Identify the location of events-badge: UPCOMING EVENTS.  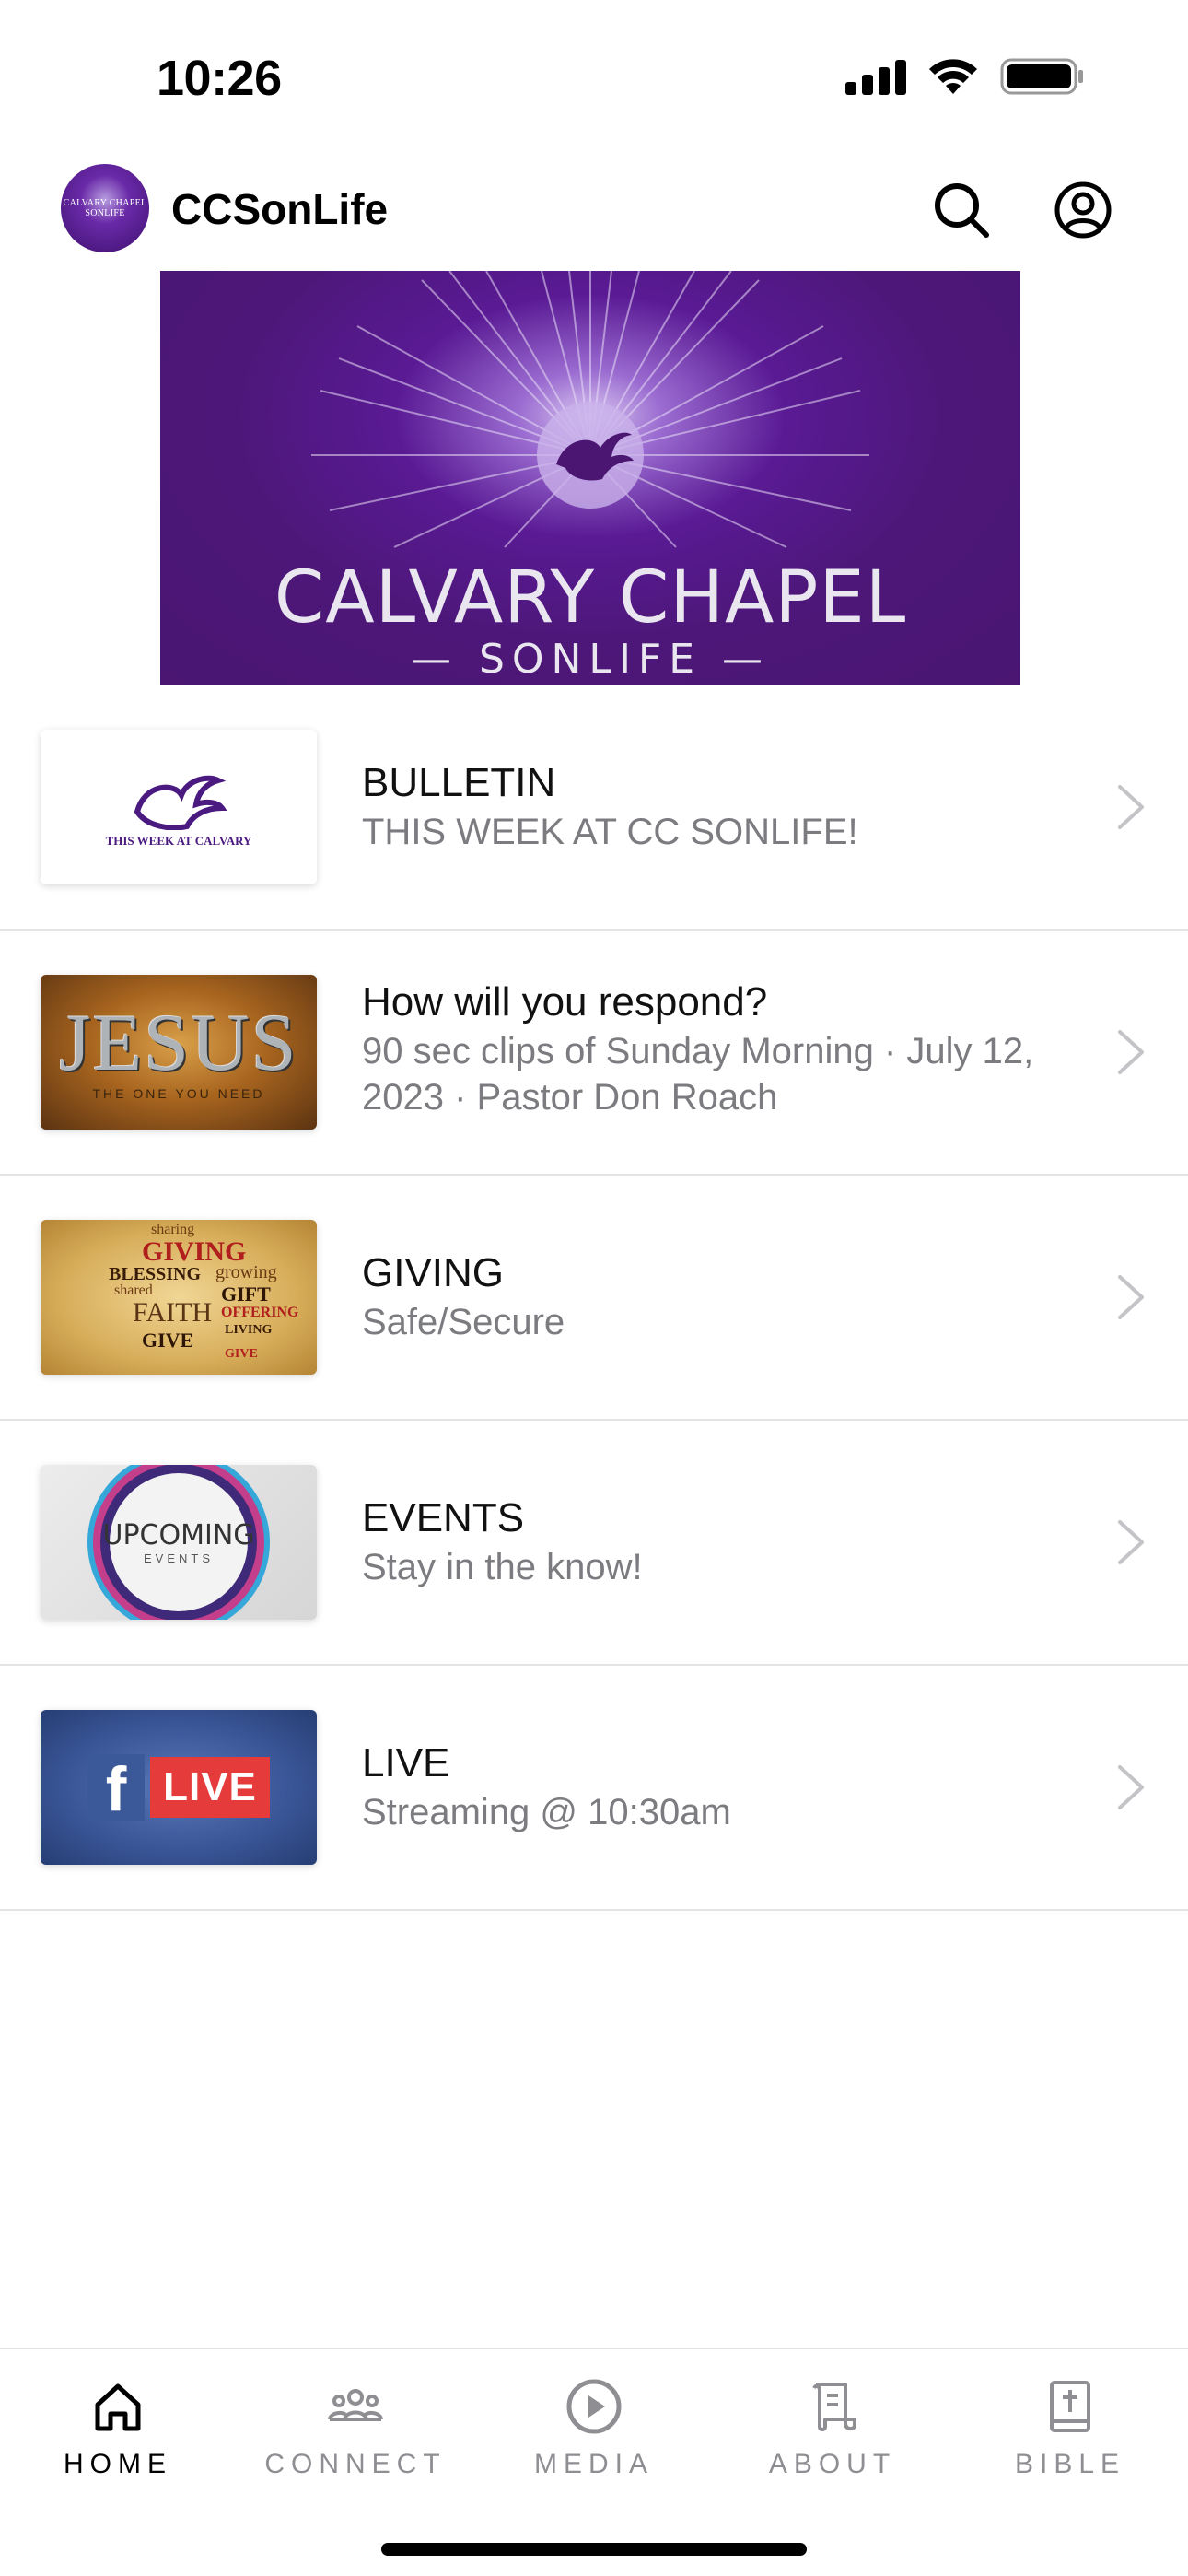
(178, 1542).